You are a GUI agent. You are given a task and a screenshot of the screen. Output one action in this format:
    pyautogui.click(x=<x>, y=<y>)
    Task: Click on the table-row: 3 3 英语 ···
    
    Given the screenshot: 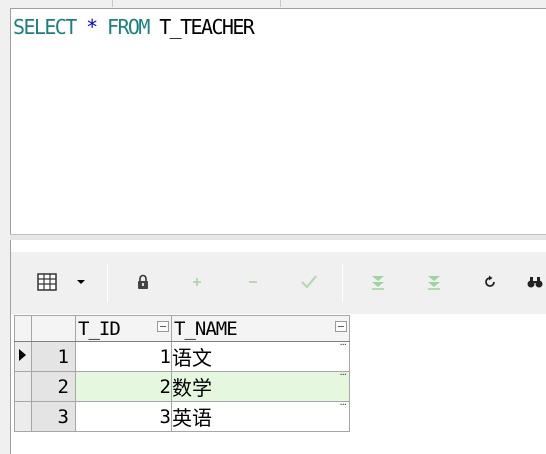 What is the action you would take?
    pyautogui.click(x=182, y=416)
    